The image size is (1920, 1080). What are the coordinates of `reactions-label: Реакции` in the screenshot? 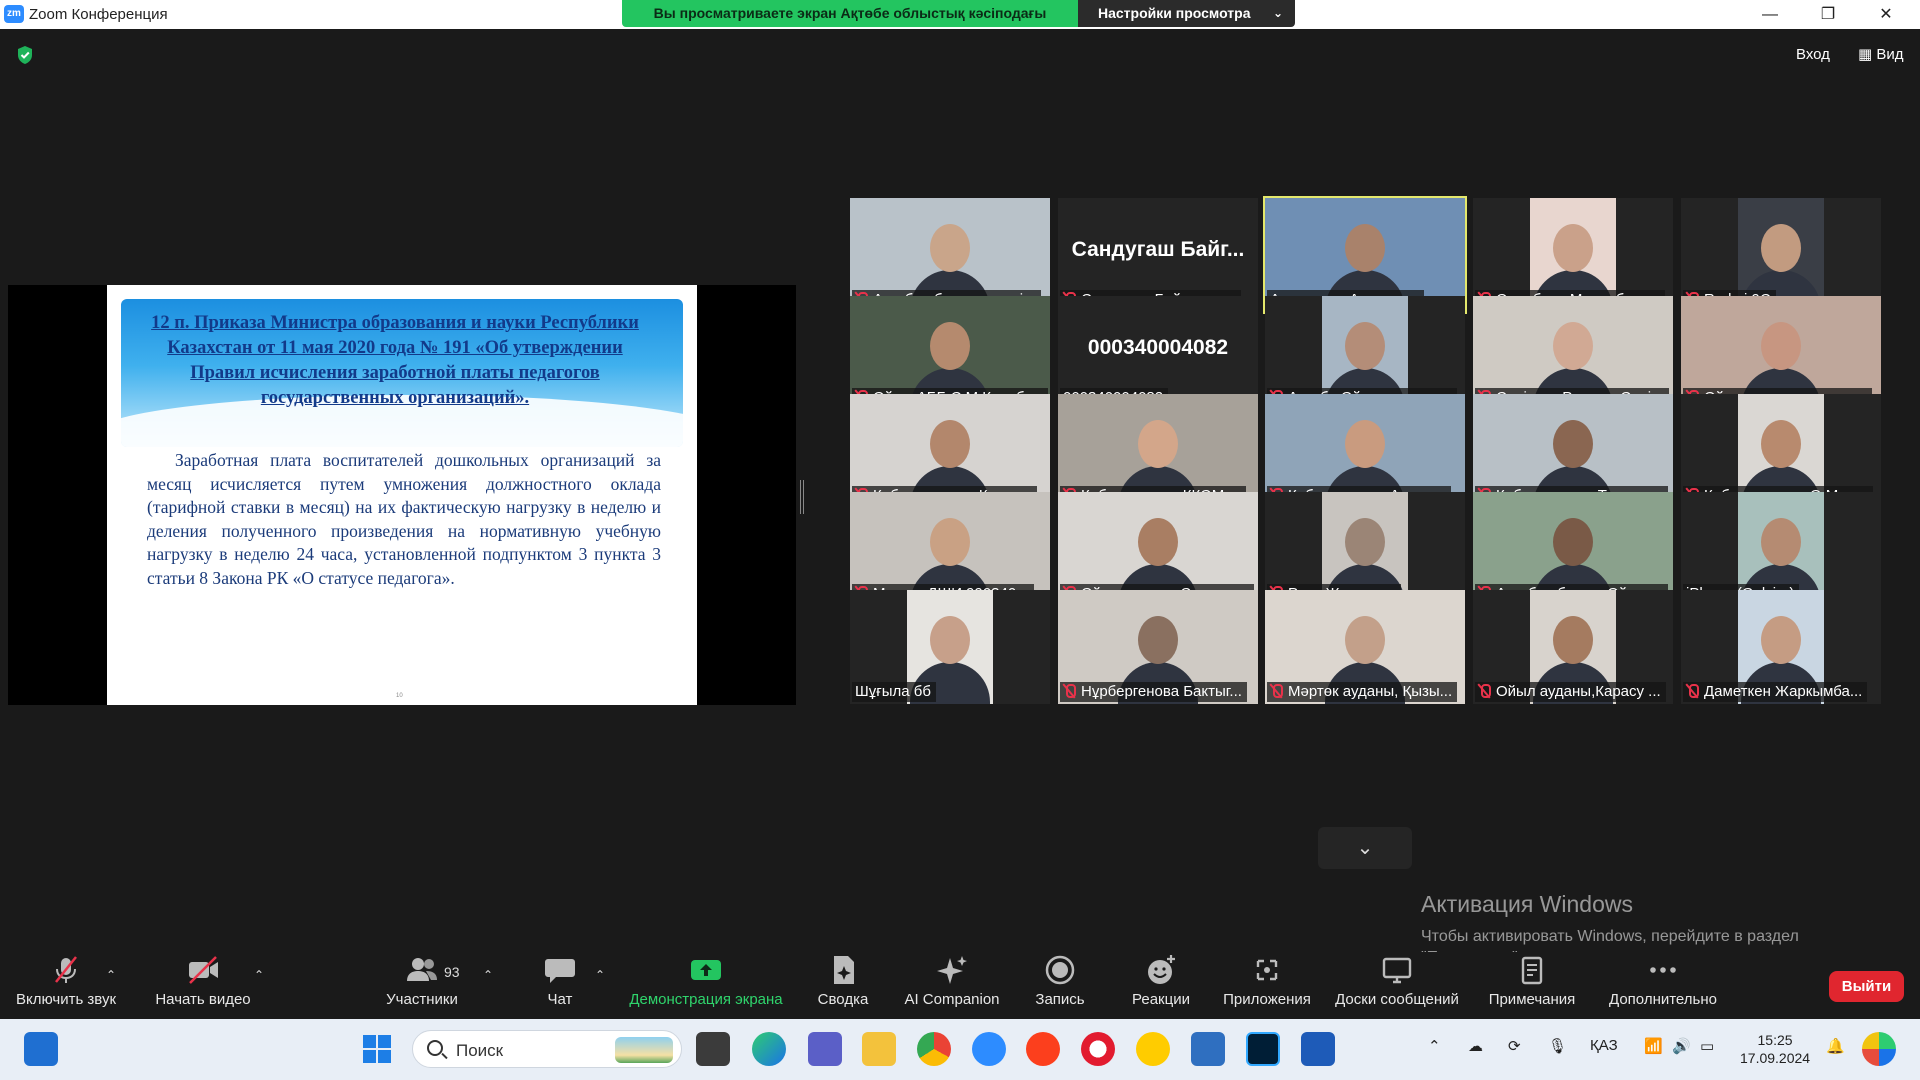 It's located at (1161, 999).